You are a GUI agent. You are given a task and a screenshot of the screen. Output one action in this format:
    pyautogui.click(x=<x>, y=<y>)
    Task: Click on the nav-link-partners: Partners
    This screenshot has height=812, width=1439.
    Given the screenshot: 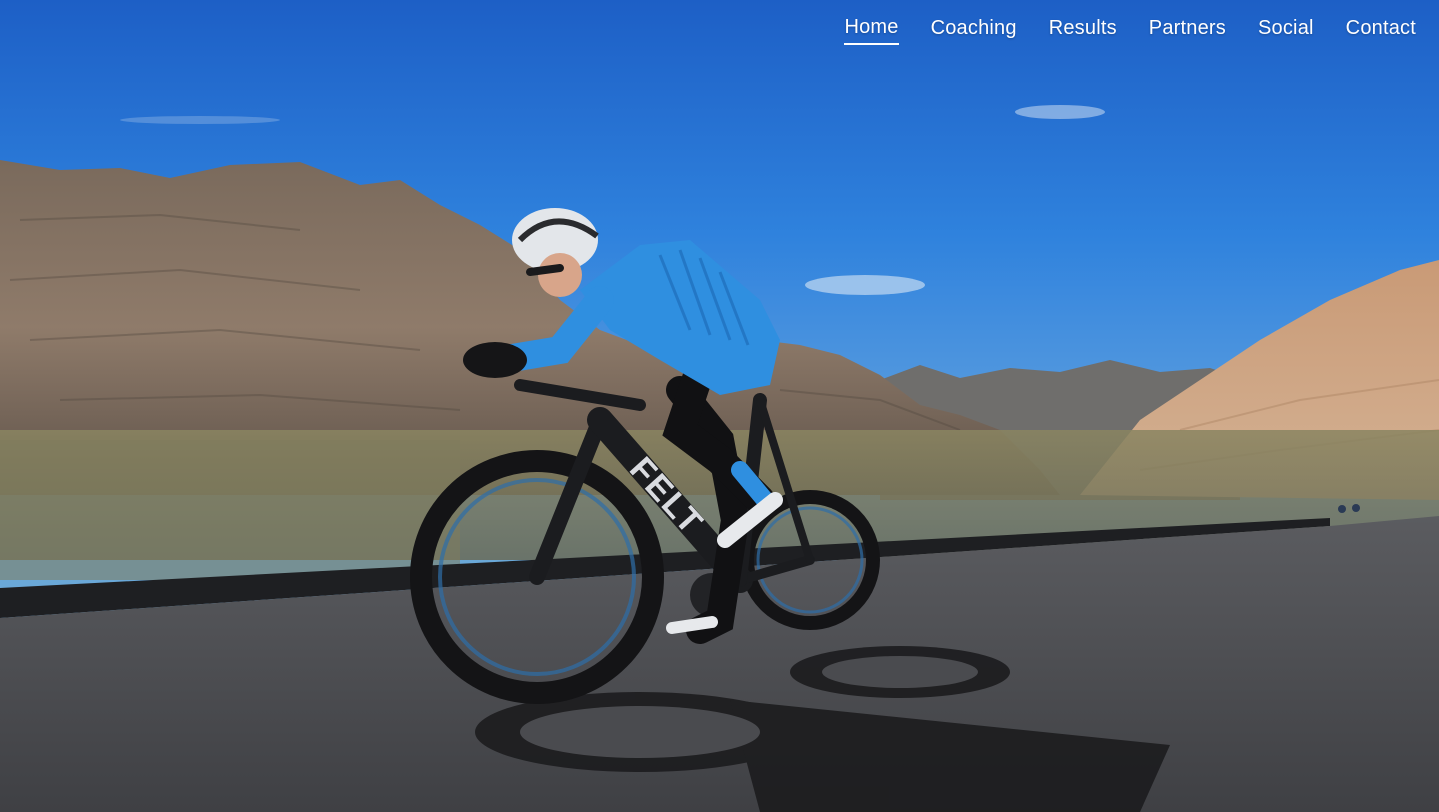 What is the action you would take?
    pyautogui.click(x=1187, y=30)
    